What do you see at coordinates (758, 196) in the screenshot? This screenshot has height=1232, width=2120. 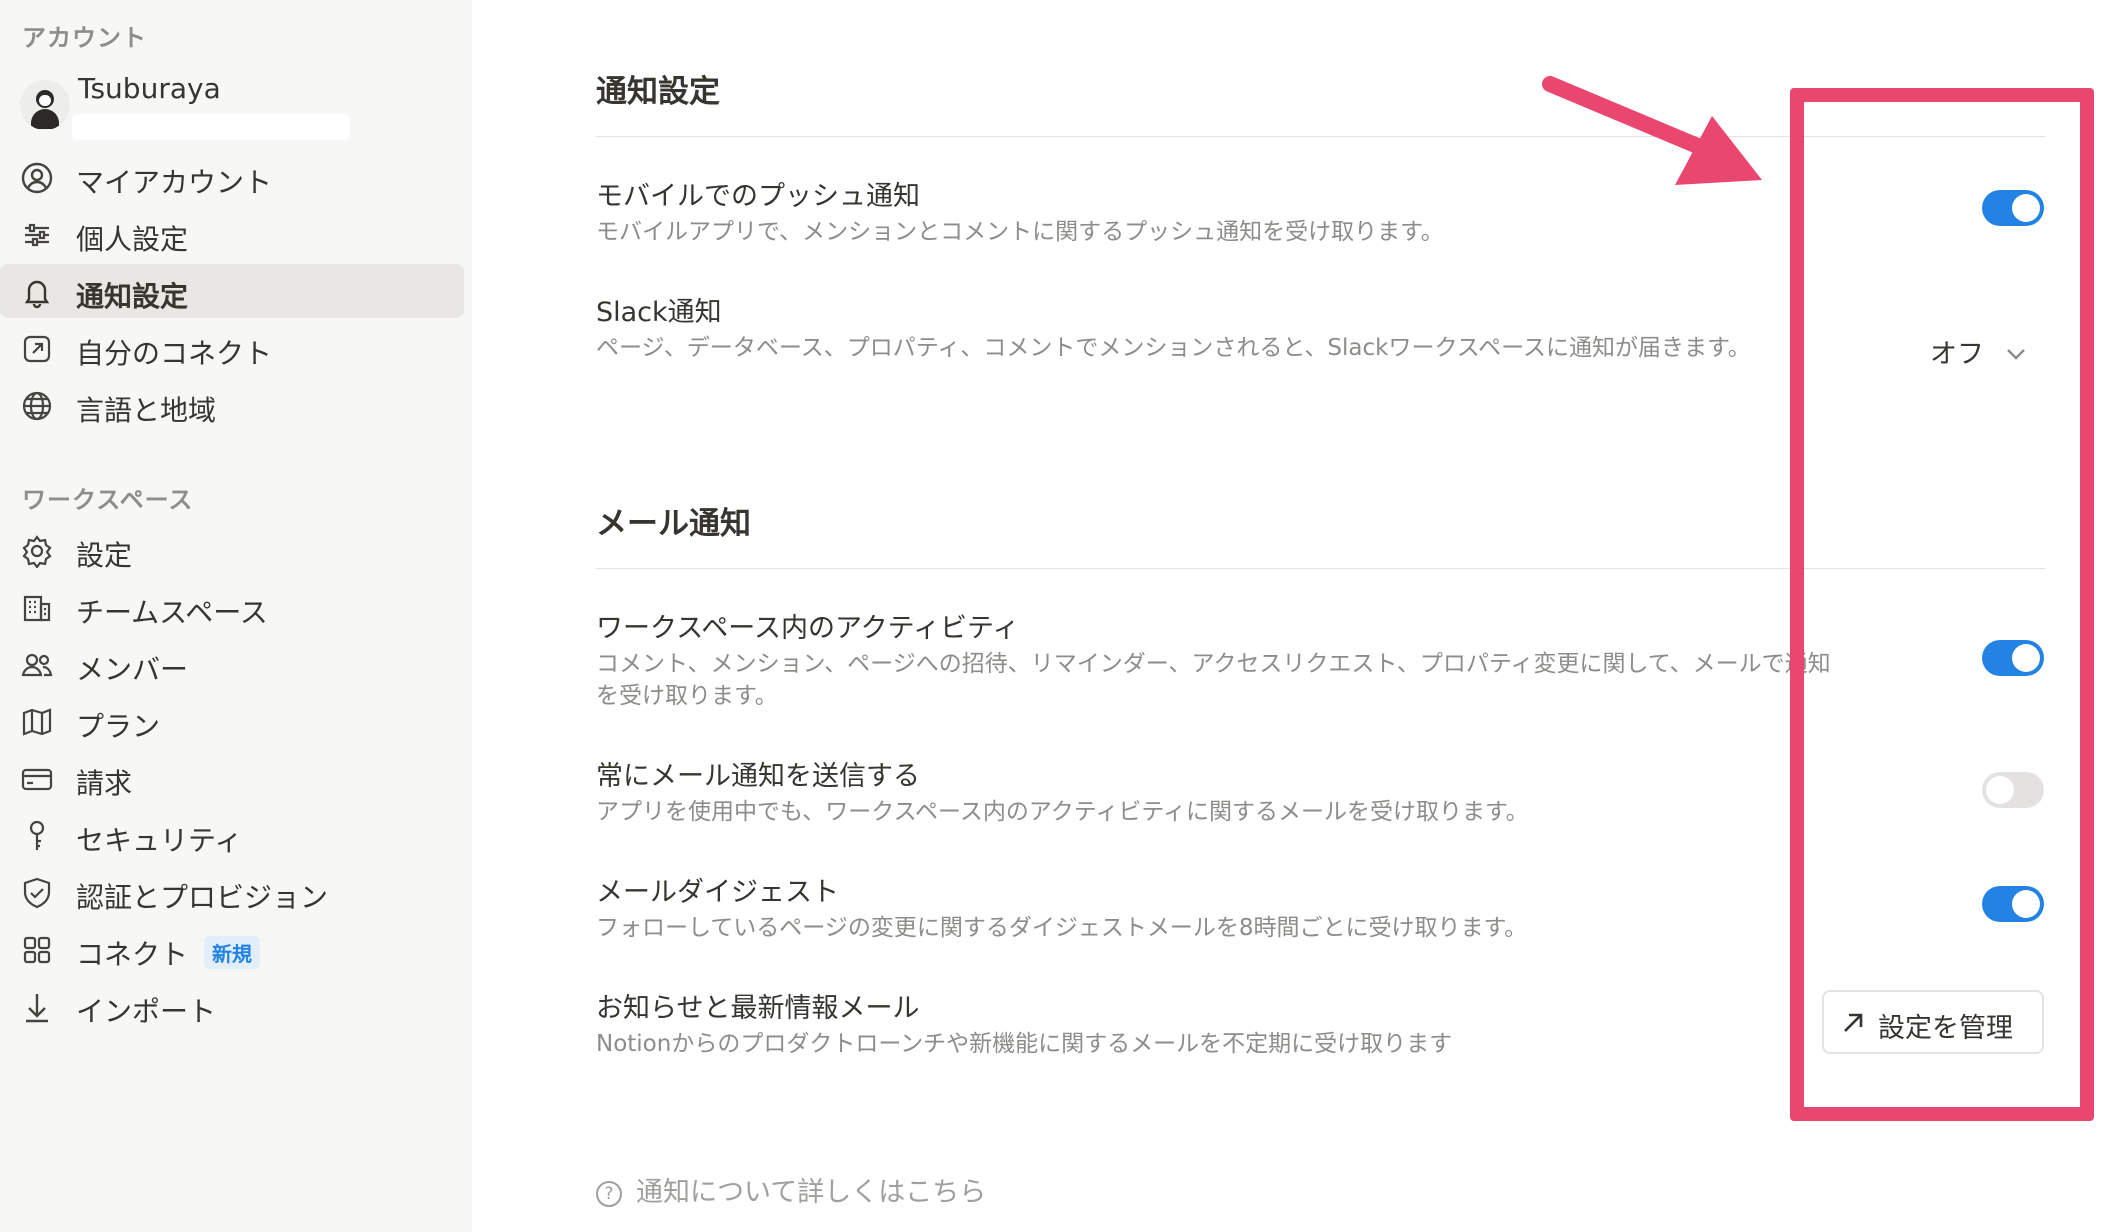 I see `mobile-push-title: モバイルでのプッシュ通知` at bounding box center [758, 196].